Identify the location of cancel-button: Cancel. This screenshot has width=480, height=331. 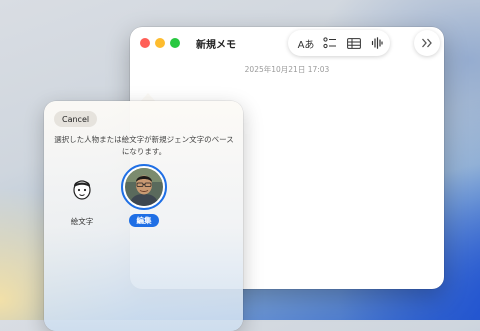
(76, 119).